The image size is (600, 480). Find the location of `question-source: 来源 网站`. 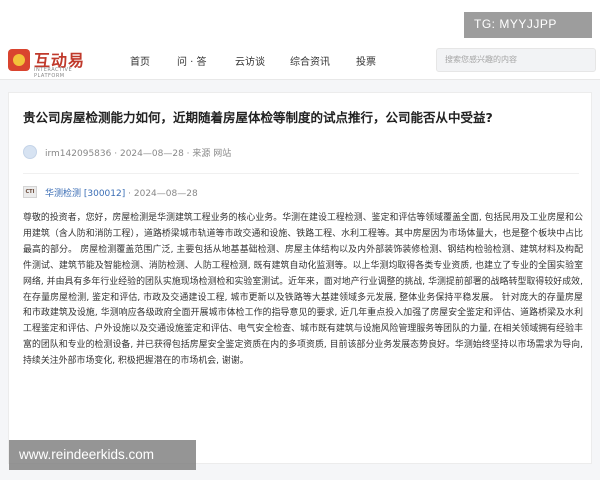

question-source: 来源 网站 is located at coordinates (212, 154).